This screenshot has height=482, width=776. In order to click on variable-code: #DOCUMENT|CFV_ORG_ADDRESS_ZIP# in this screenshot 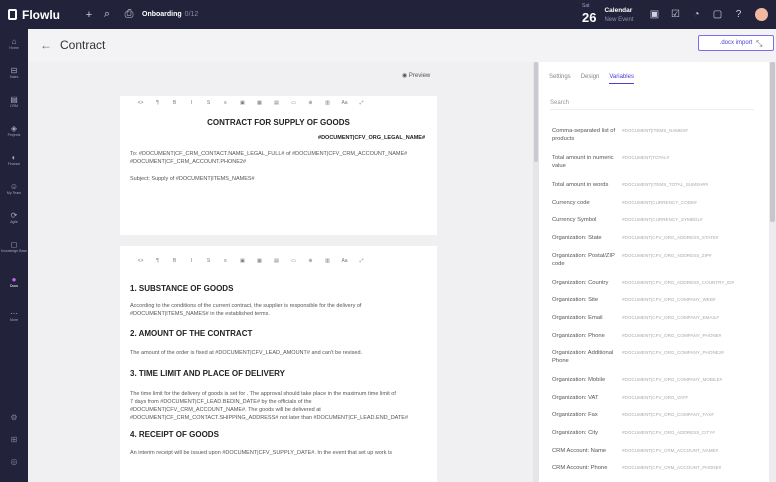, I will do `click(667, 260)`.